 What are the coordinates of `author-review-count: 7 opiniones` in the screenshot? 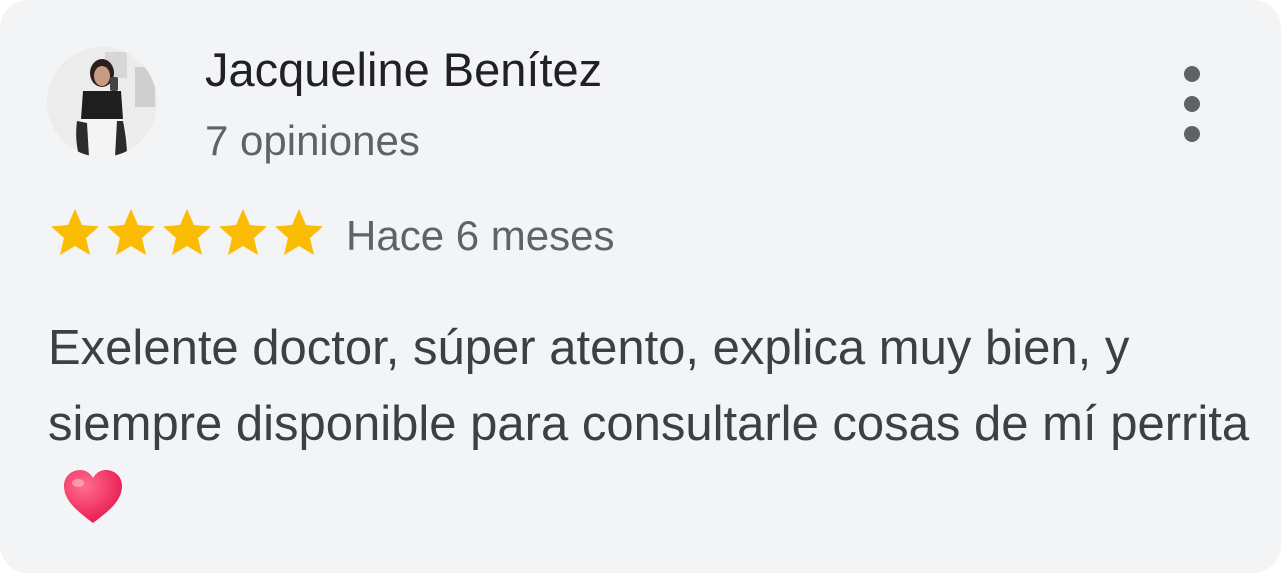 It's located at (312, 140).